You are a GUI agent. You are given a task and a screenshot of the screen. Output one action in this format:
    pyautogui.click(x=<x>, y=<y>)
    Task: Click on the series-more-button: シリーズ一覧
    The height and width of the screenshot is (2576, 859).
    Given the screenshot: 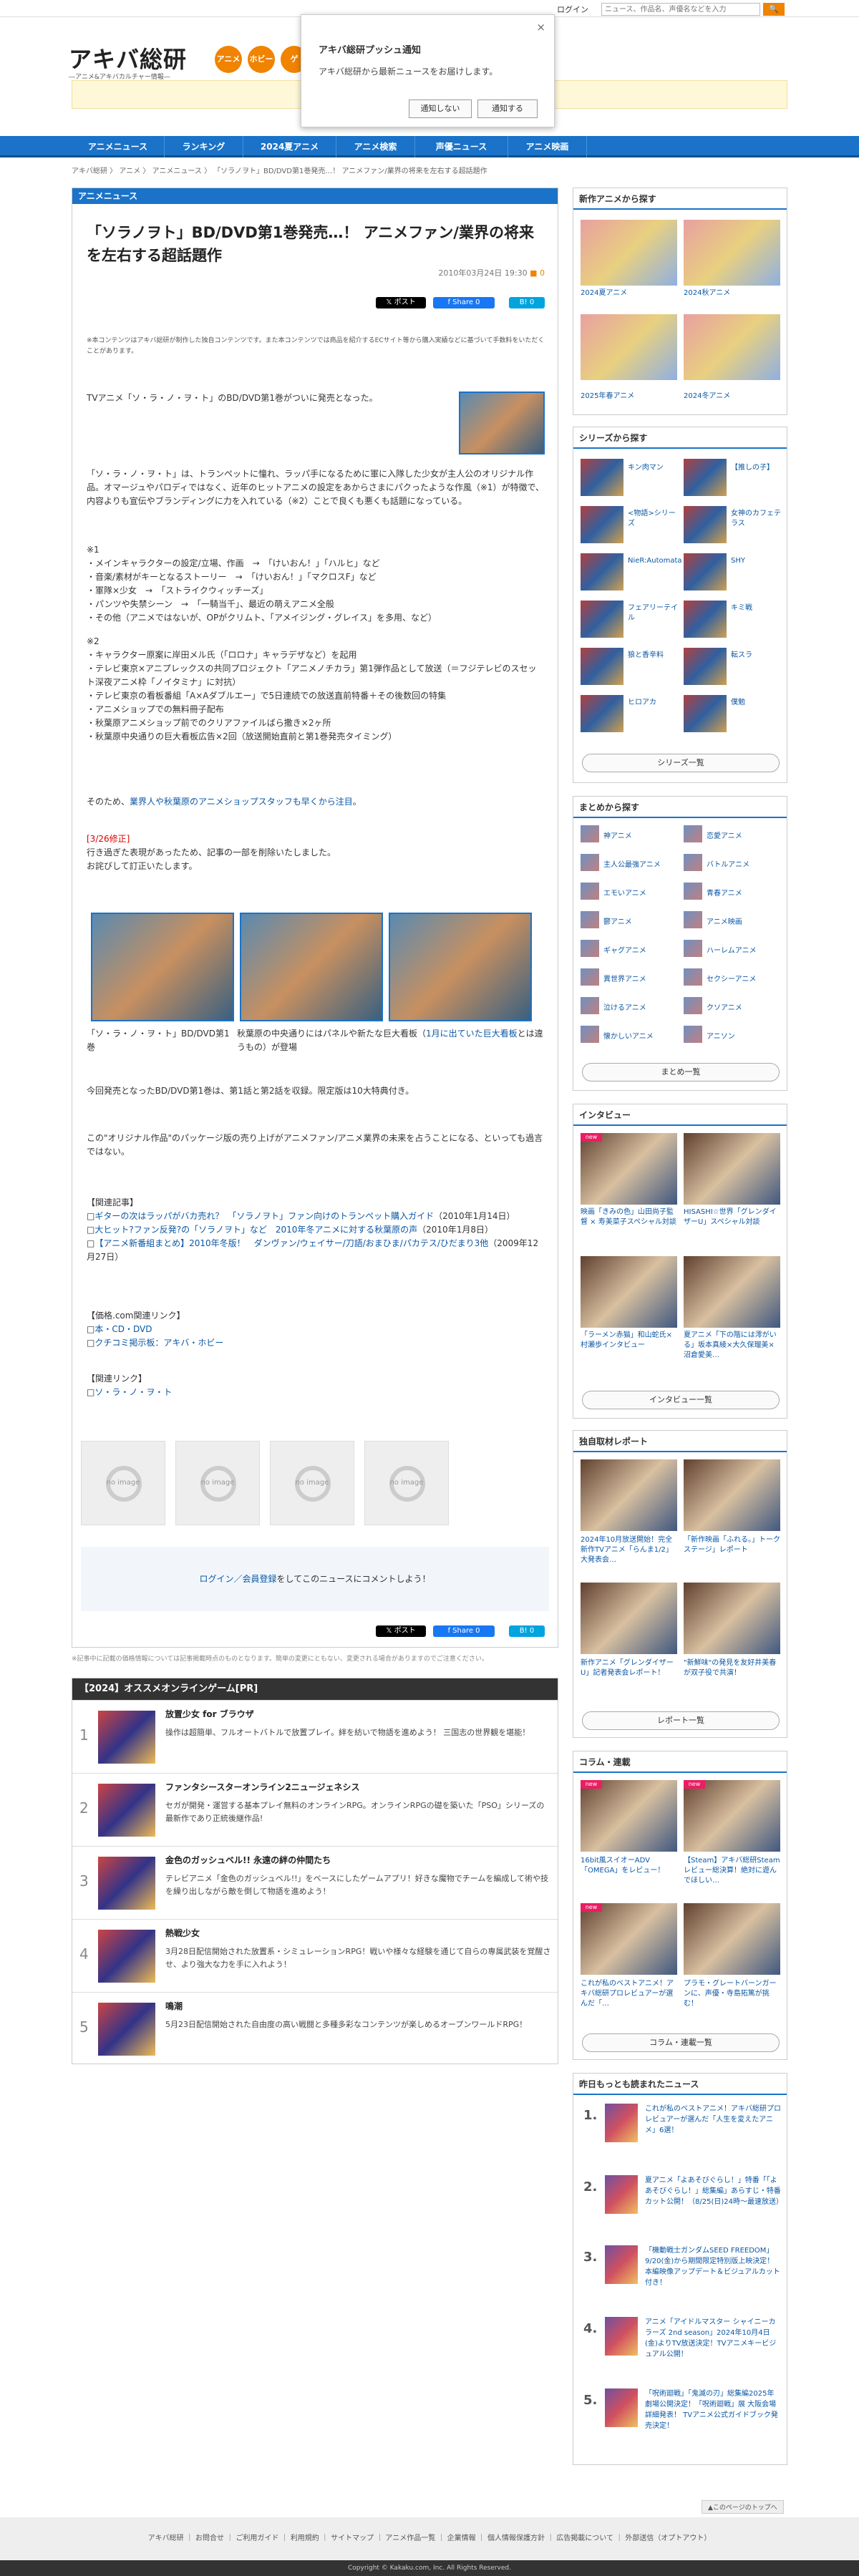 What is the action you would take?
    pyautogui.click(x=681, y=763)
    